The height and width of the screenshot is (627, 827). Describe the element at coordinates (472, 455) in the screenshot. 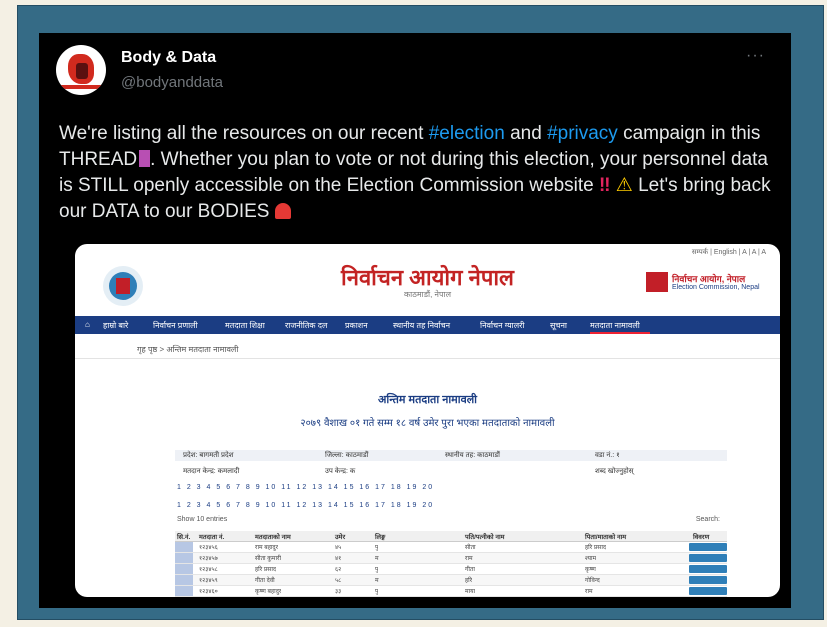

I see `local-level-filter: स्थानीय तह: काठमाडौं` at that location.